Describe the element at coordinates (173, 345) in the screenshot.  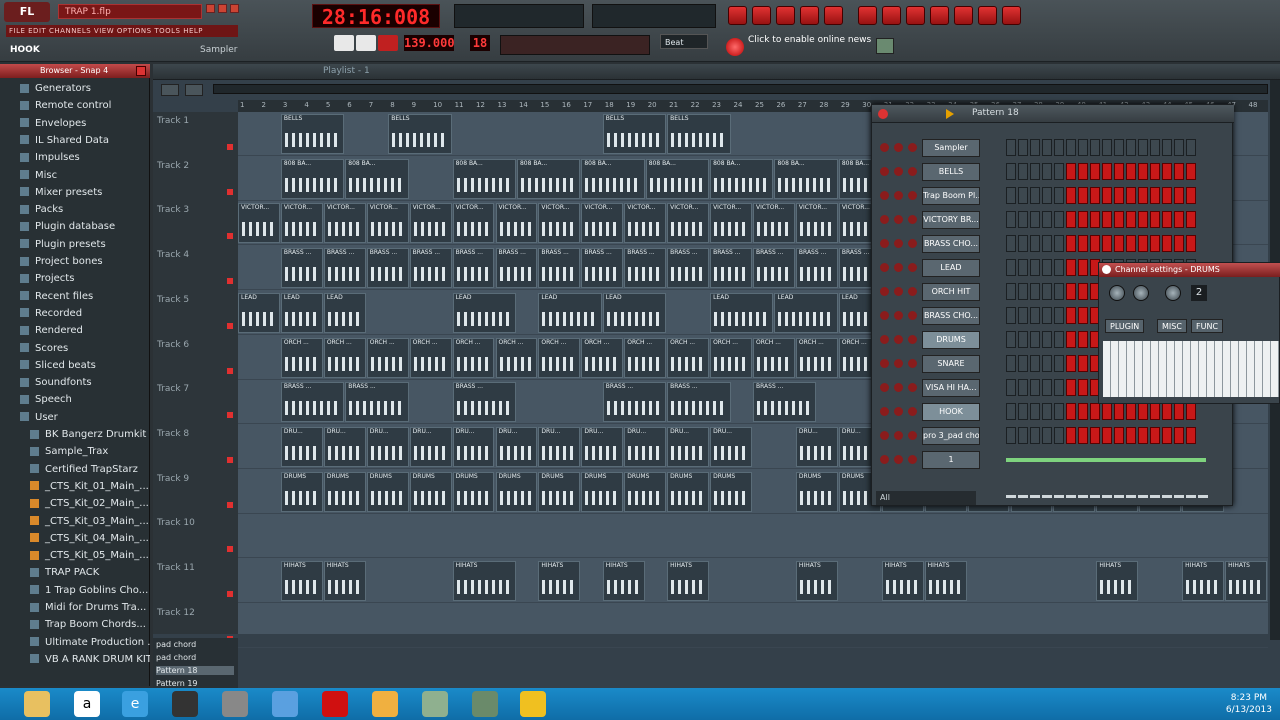
I see `track-name: Track 6` at that location.